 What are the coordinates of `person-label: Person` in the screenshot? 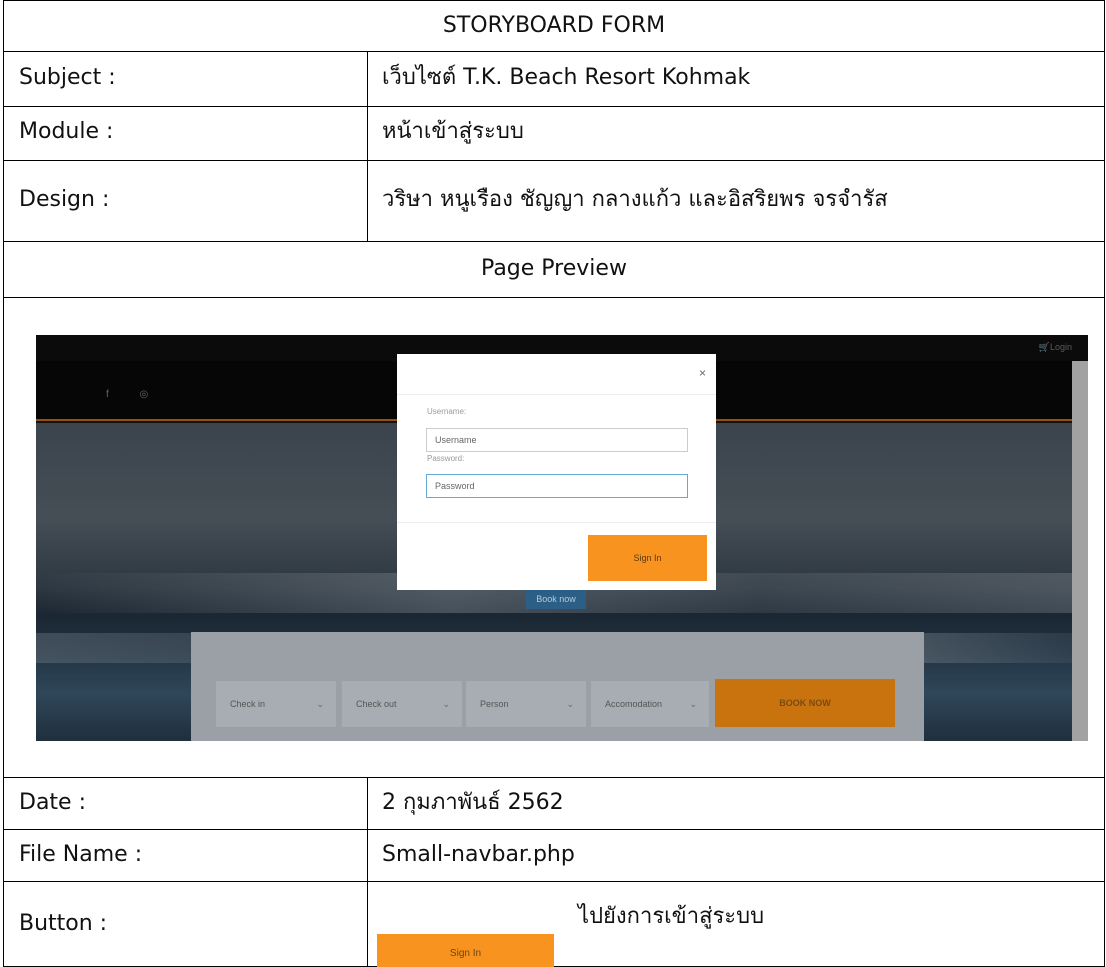 It's located at (494, 704).